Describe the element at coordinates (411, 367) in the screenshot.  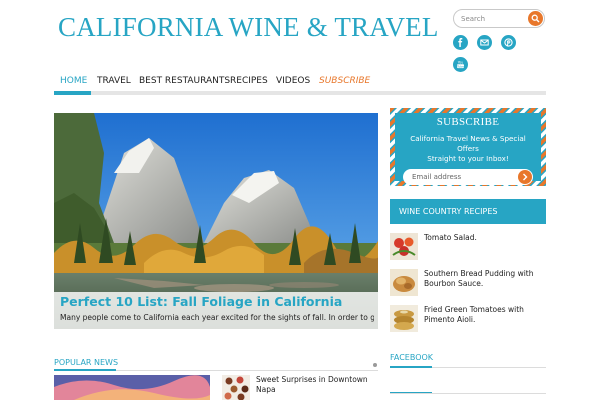
I see `facebook-accent` at that location.